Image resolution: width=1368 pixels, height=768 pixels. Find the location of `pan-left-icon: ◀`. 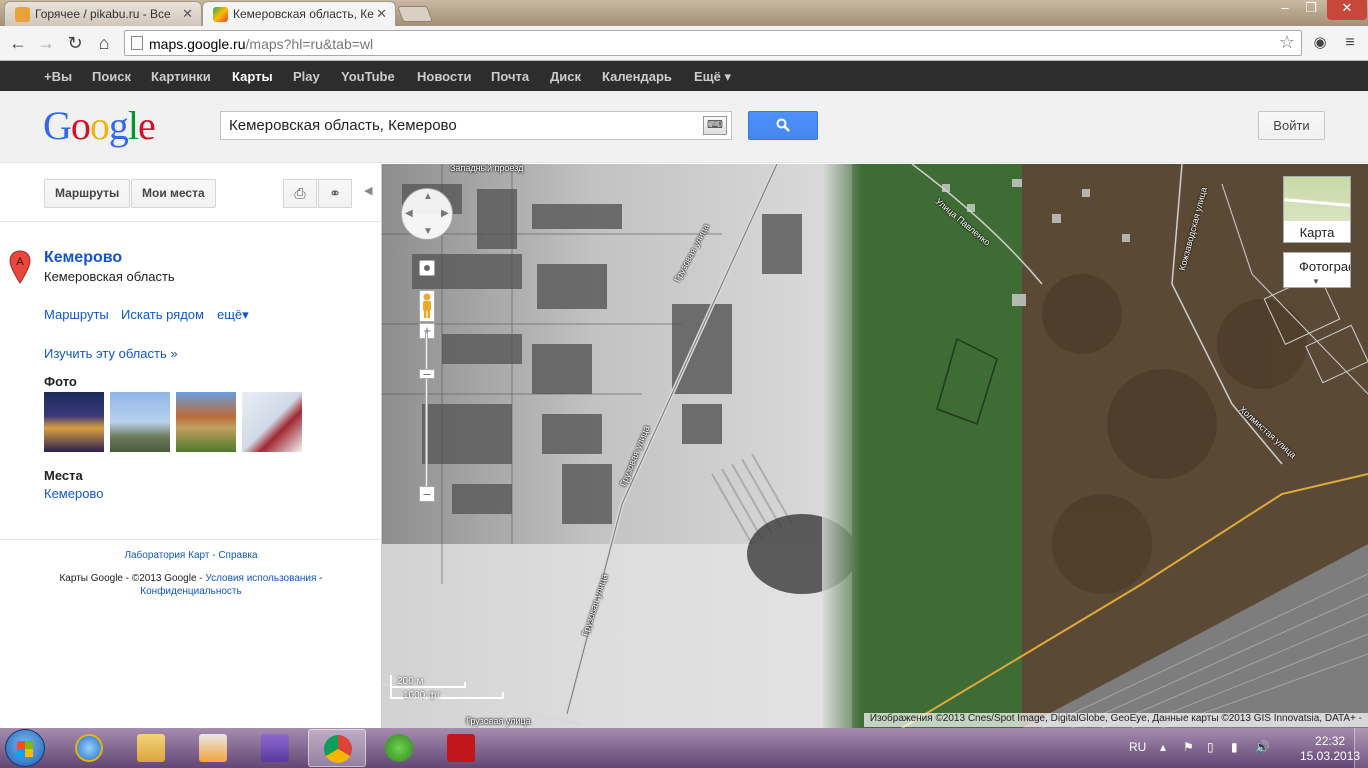

pan-left-icon: ◀ is located at coordinates (409, 213).